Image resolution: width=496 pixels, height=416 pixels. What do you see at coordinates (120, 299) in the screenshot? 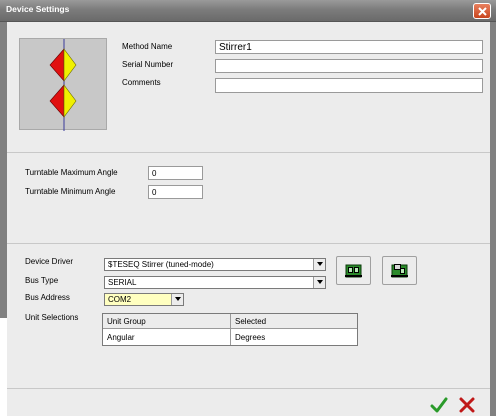
I see `bus-address-value: COM2` at bounding box center [120, 299].